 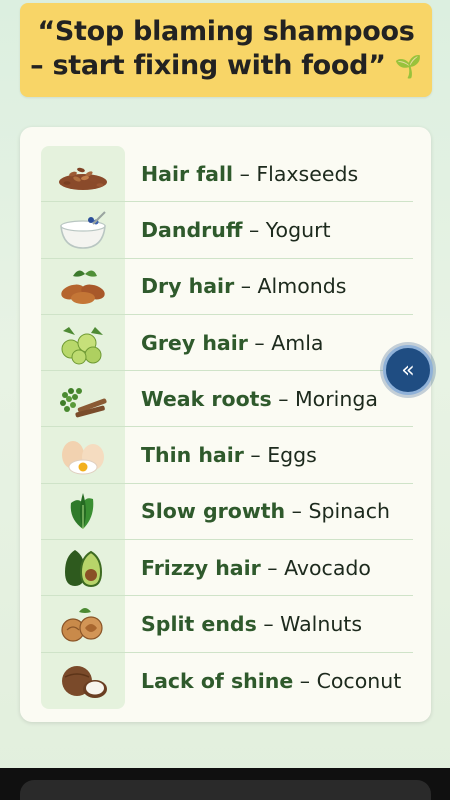 What do you see at coordinates (213, 511) in the screenshot?
I see `hair-problem-label: Slow growth` at bounding box center [213, 511].